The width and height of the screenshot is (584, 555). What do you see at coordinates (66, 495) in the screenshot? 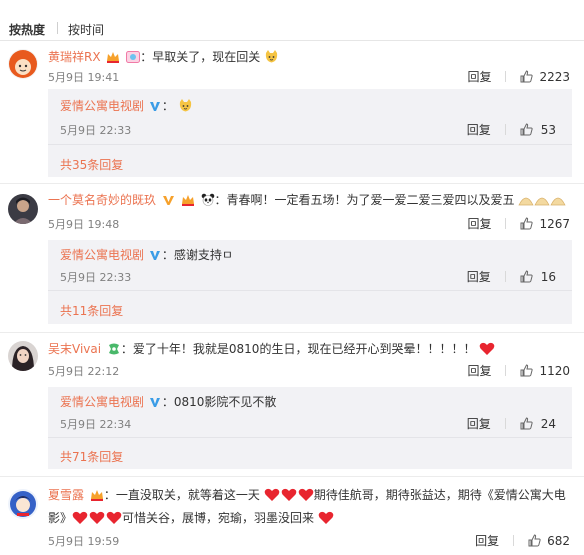
I see `comment-username: 夏雪露` at bounding box center [66, 495].